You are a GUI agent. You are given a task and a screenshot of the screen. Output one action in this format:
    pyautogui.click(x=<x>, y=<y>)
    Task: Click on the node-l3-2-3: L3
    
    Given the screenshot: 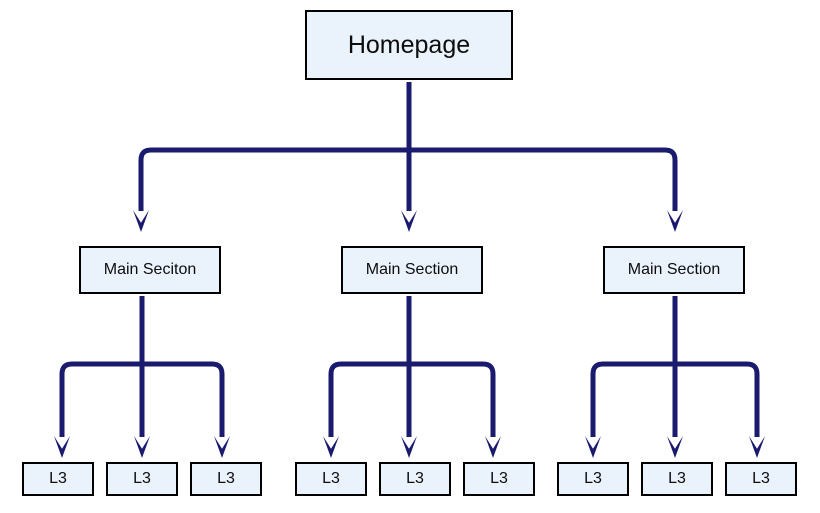 What is the action you would take?
    pyautogui.click(x=499, y=479)
    